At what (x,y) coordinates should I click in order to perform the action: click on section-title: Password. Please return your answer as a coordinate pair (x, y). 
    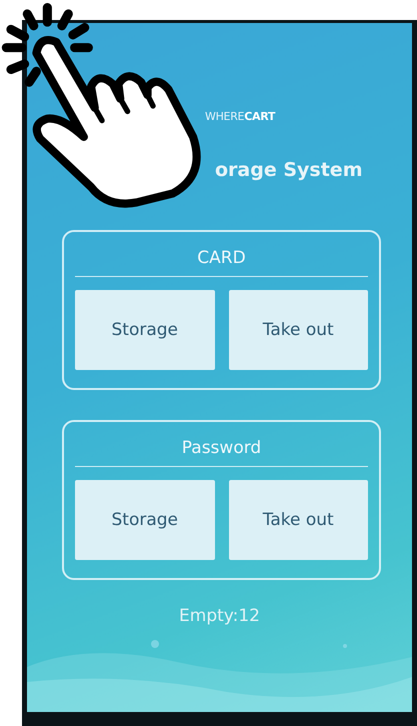
    Looking at the image, I should click on (221, 444).